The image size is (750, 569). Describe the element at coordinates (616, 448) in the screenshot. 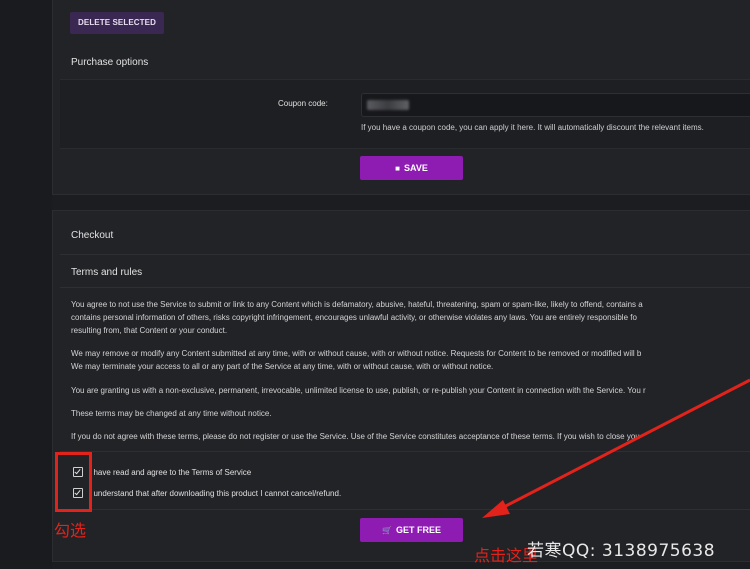

I see `annotation-arrow` at that location.